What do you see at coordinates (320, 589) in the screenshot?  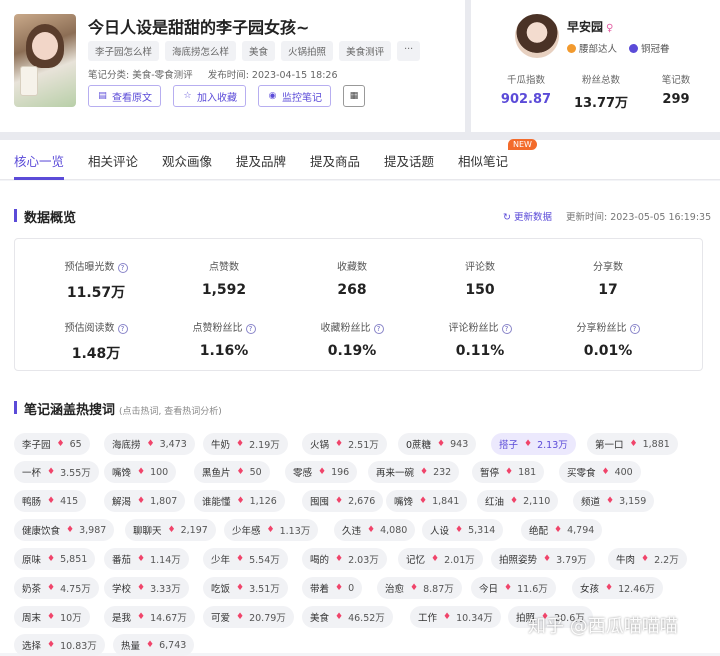 I see `keyword-word: 带着` at bounding box center [320, 589].